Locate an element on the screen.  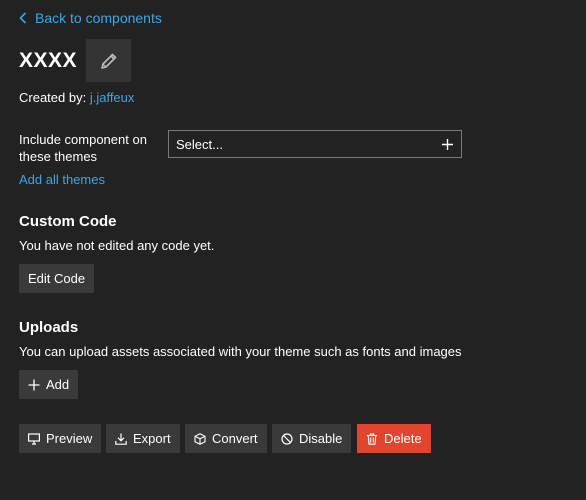
convert-button: Convert is located at coordinates (226, 438).